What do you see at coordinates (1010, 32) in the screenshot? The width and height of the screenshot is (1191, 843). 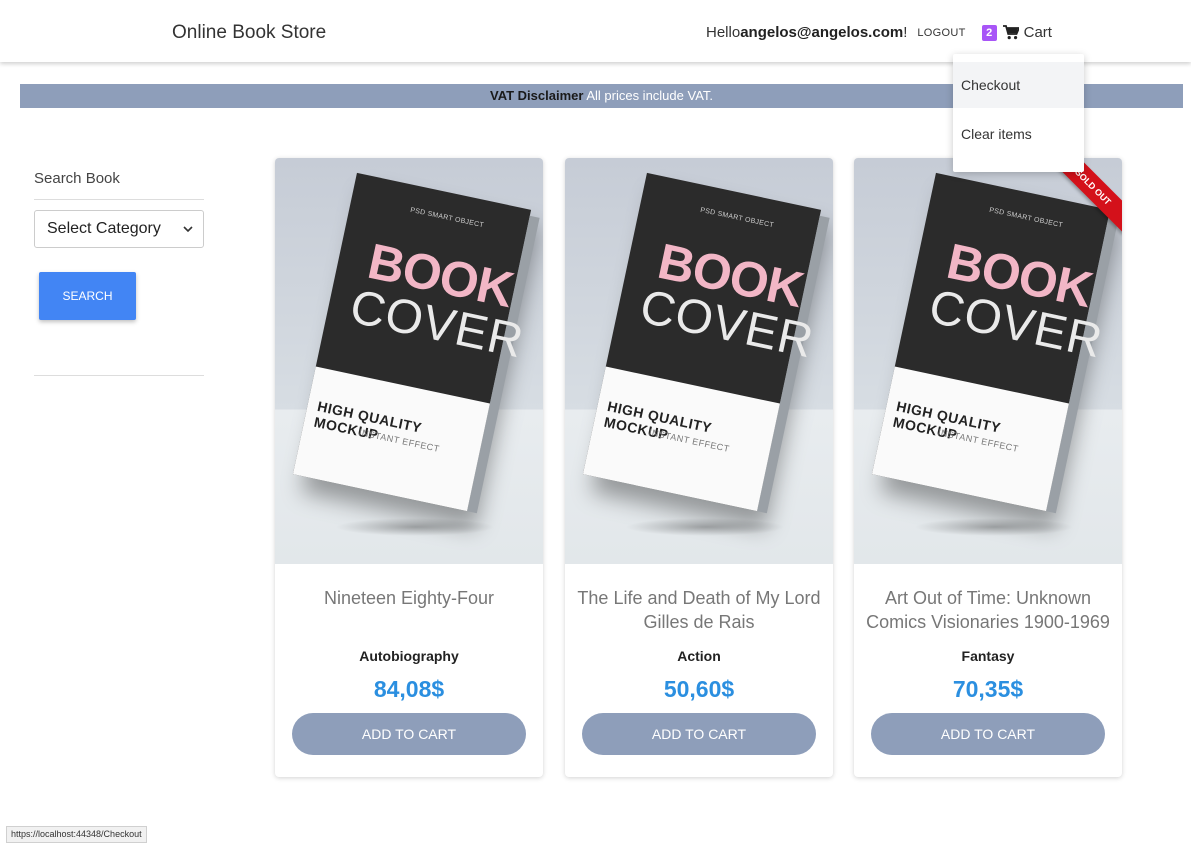 I see `cart-icon` at bounding box center [1010, 32].